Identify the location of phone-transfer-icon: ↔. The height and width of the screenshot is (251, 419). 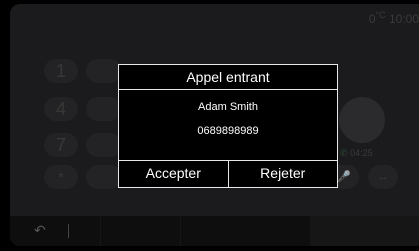
(383, 177).